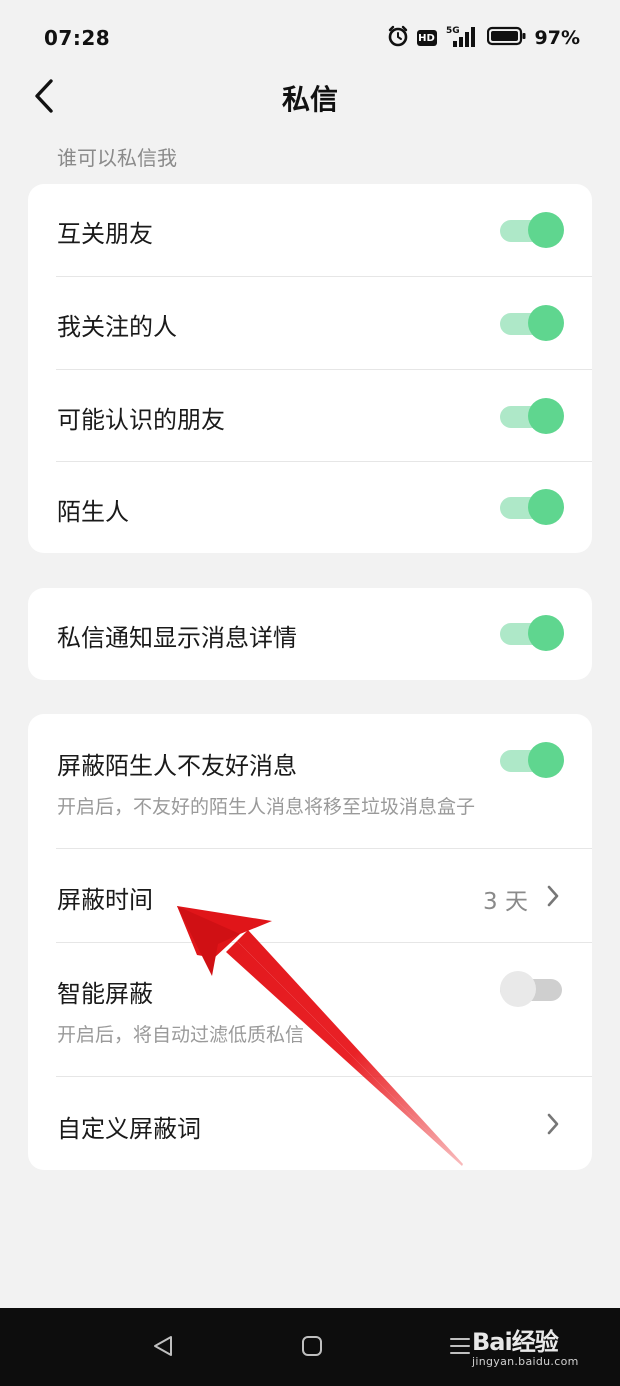 This screenshot has width=620, height=1386. What do you see at coordinates (557, 38) in the screenshot?
I see `battery-percent: 97%` at bounding box center [557, 38].